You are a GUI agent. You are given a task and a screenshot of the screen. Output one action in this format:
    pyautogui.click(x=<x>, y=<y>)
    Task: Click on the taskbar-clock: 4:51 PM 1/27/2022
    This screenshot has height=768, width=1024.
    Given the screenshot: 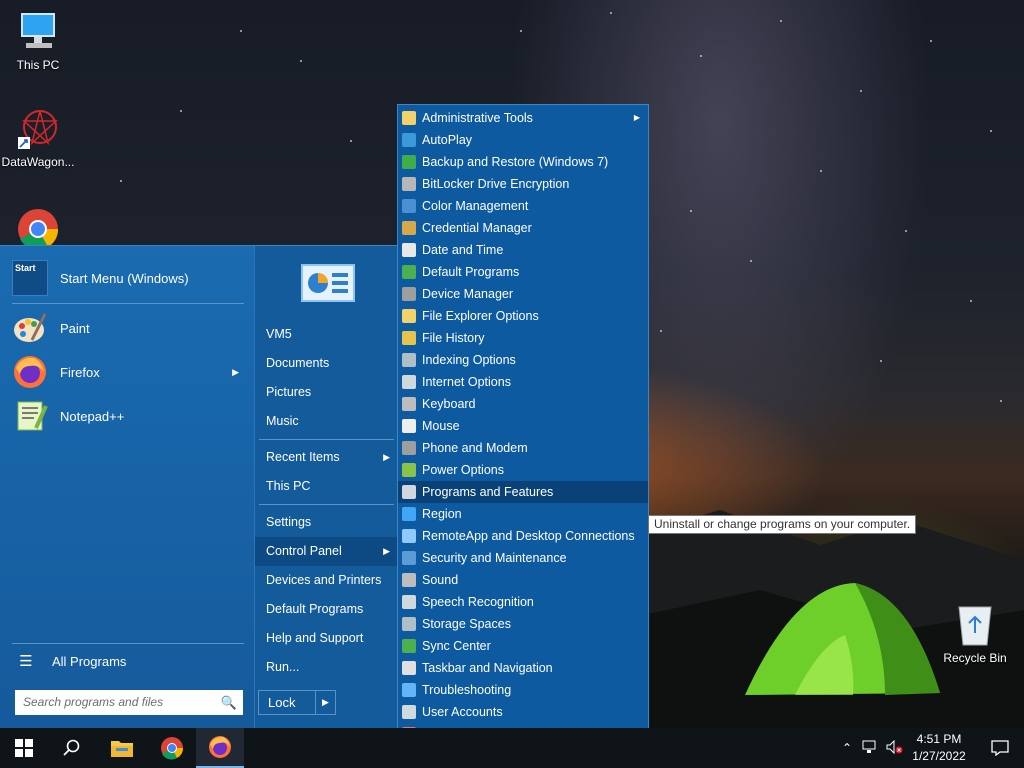 What is the action you would take?
    pyautogui.click(x=939, y=748)
    